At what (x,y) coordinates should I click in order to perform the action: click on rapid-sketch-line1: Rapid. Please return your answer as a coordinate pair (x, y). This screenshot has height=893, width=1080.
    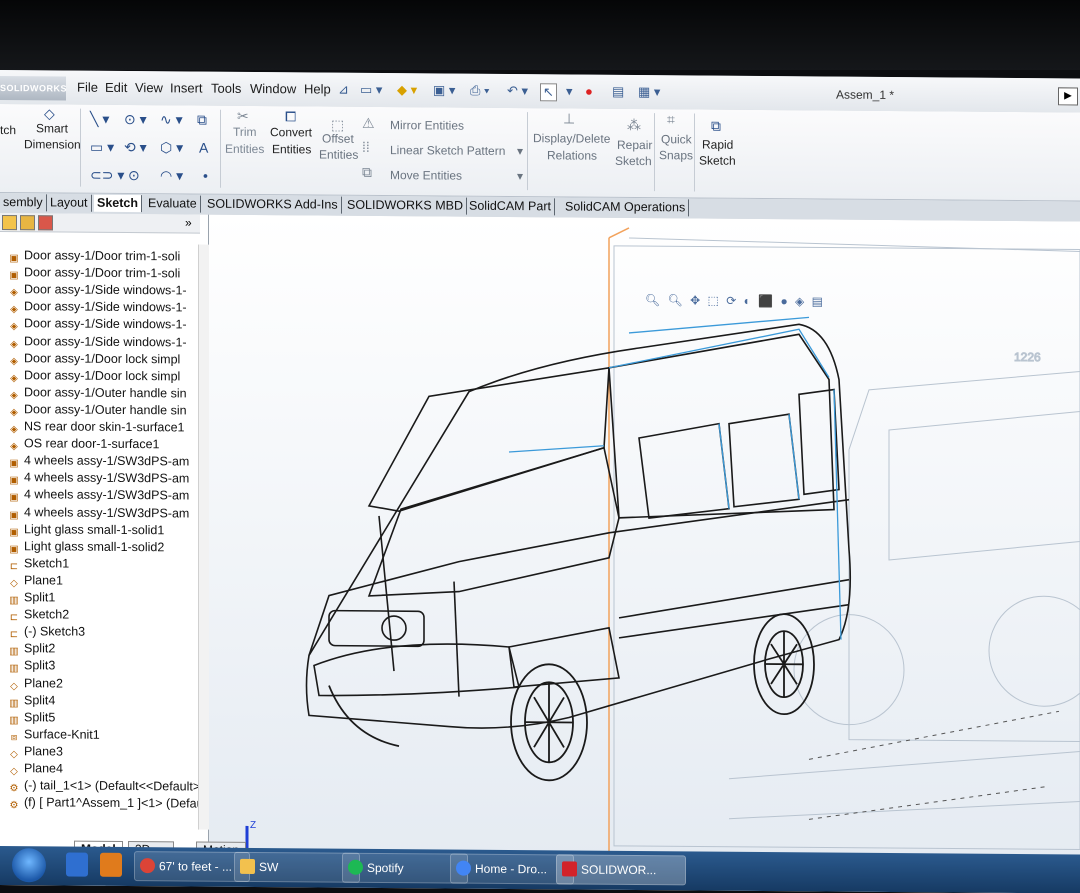
    Looking at the image, I should click on (717, 145).